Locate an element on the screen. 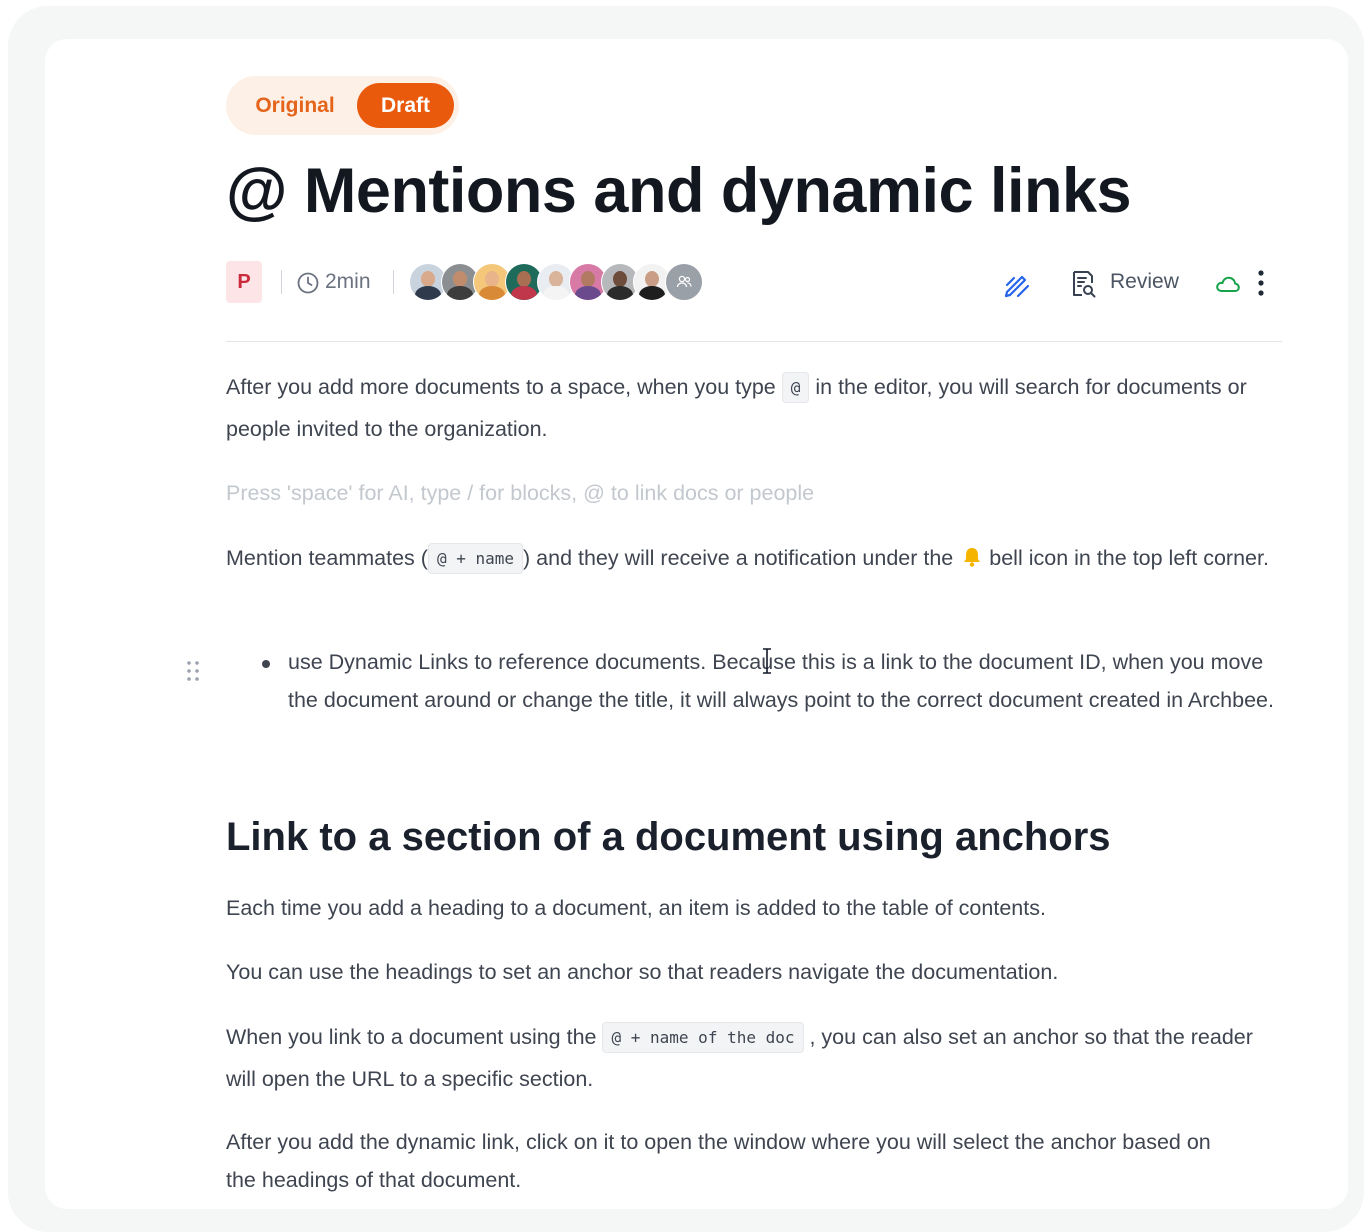  read-time: 2min is located at coordinates (348, 281).